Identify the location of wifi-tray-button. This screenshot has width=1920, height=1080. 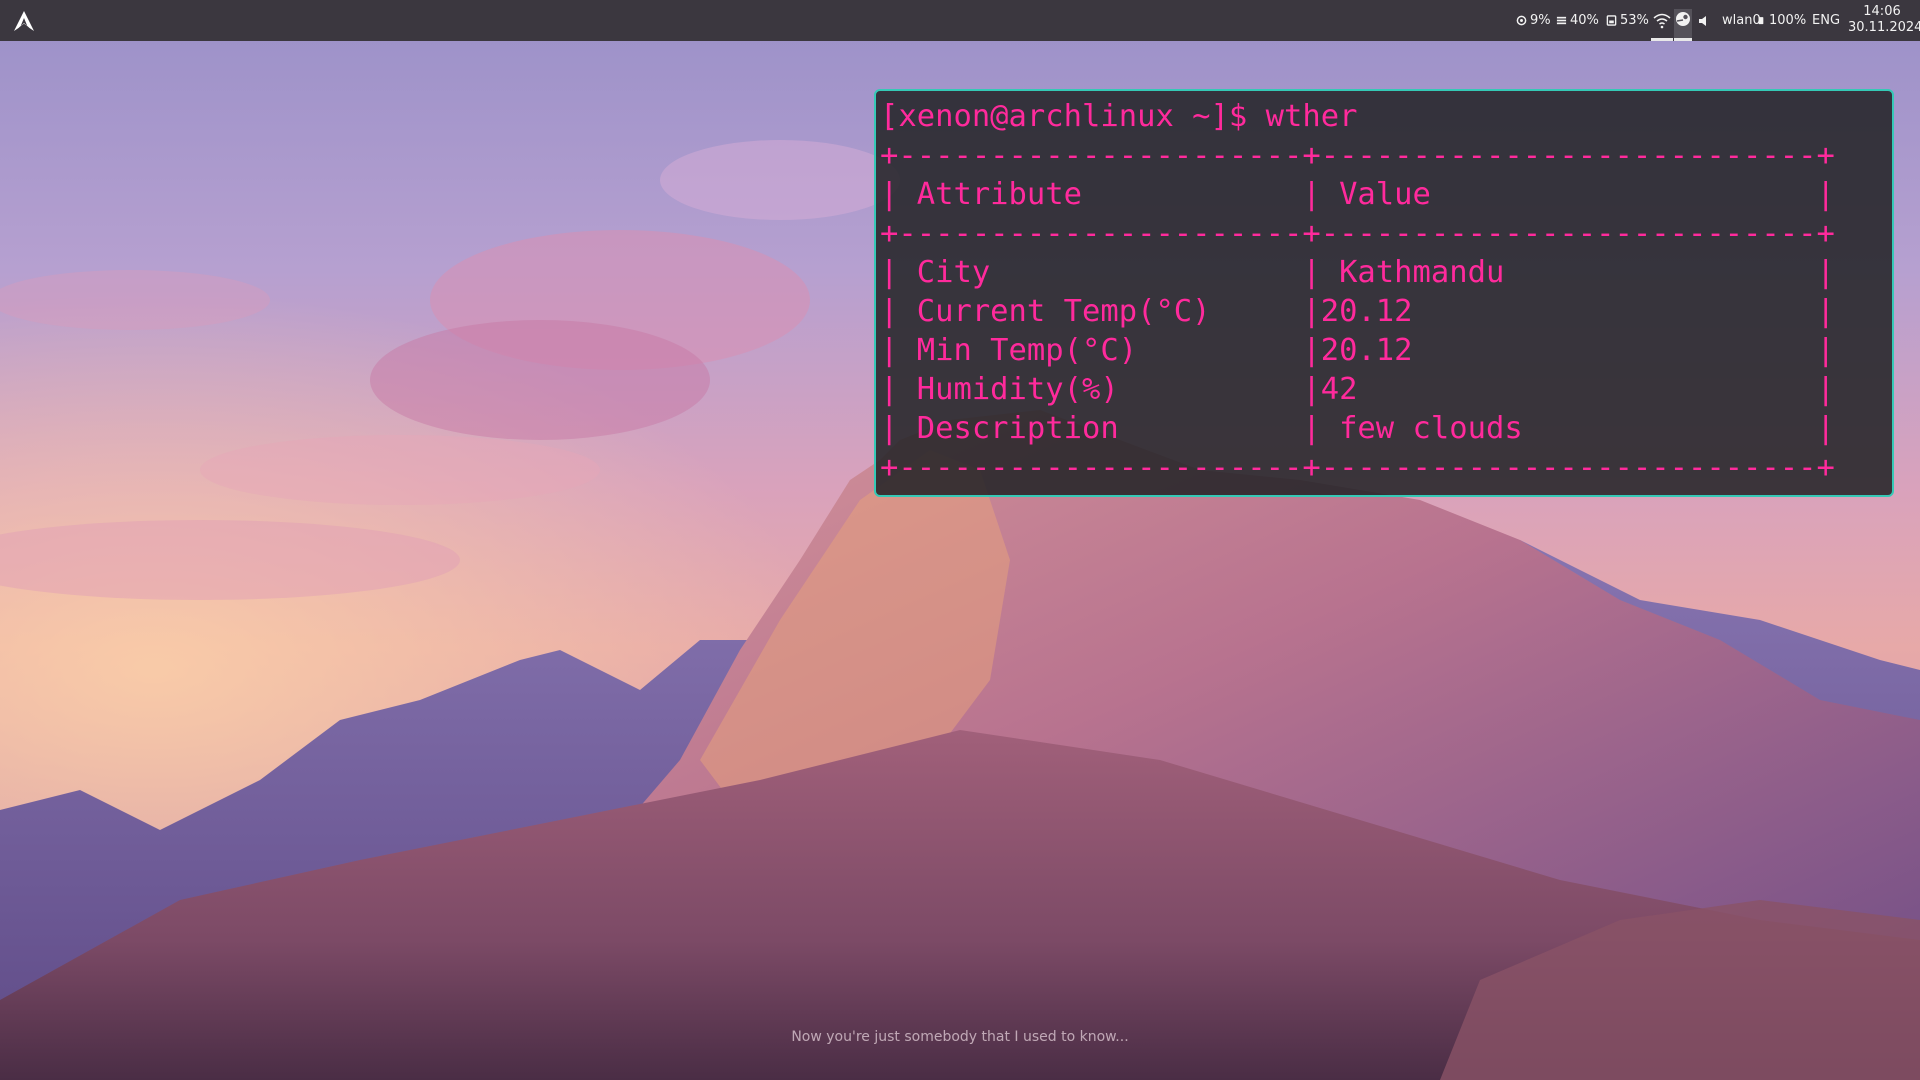
(1662, 25).